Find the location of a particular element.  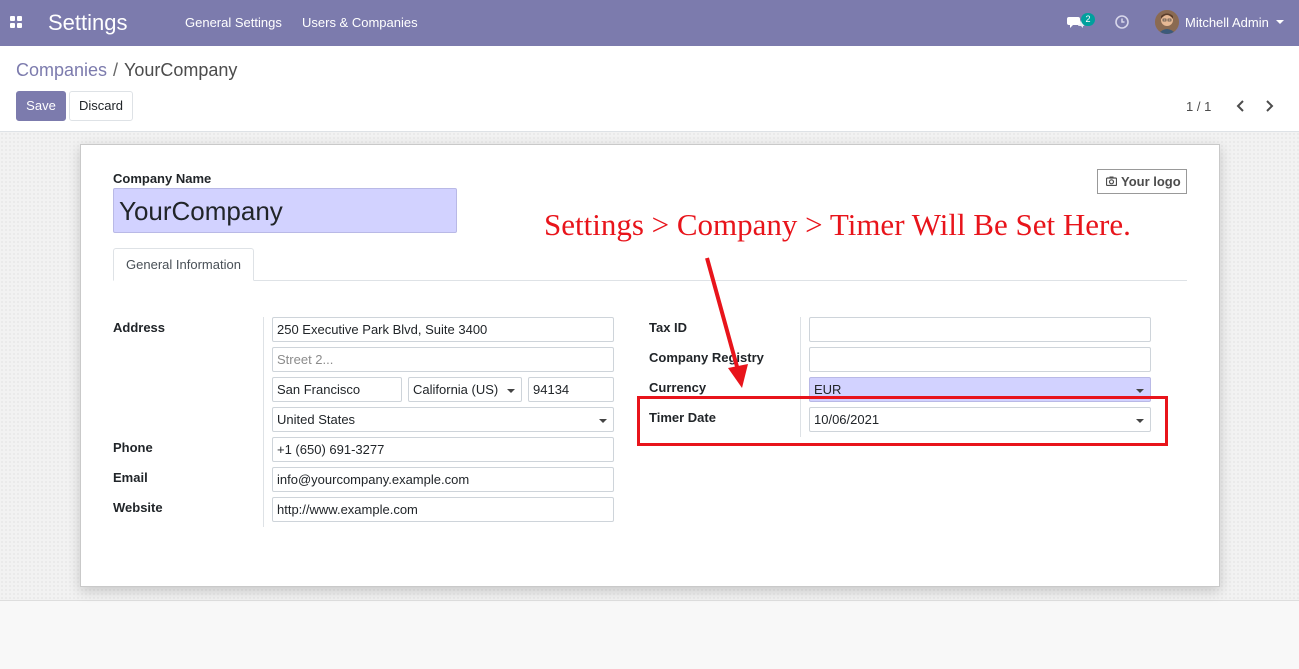

user-name: Mitchell Admin is located at coordinates (1227, 22).